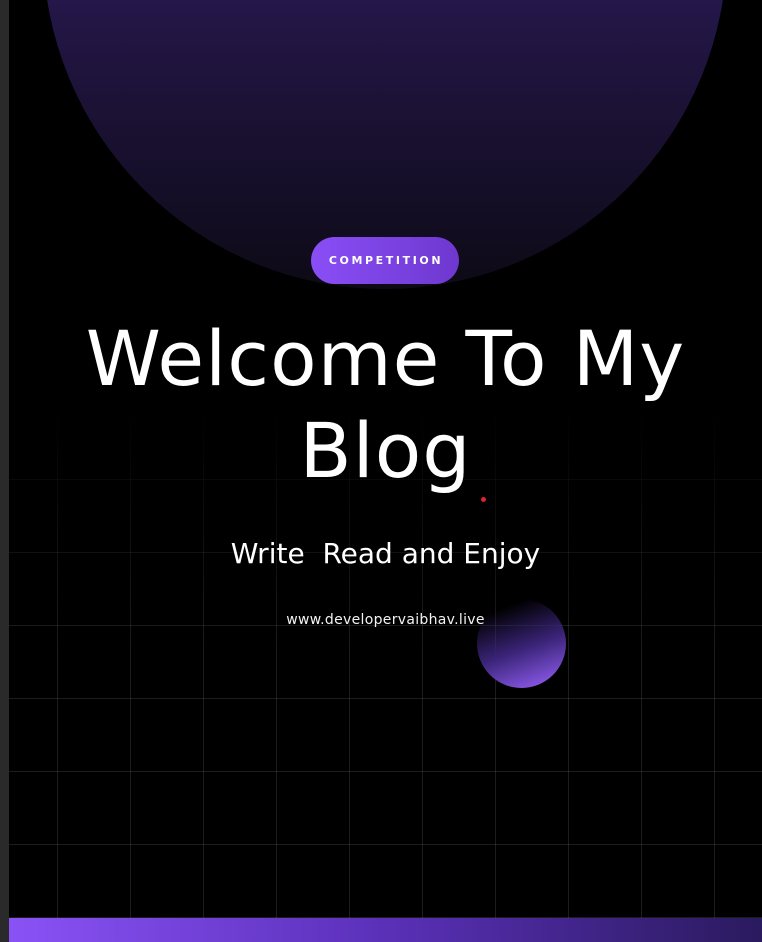 This screenshot has width=762, height=942. What do you see at coordinates (385, 450) in the screenshot?
I see `title-line-2: Blog` at bounding box center [385, 450].